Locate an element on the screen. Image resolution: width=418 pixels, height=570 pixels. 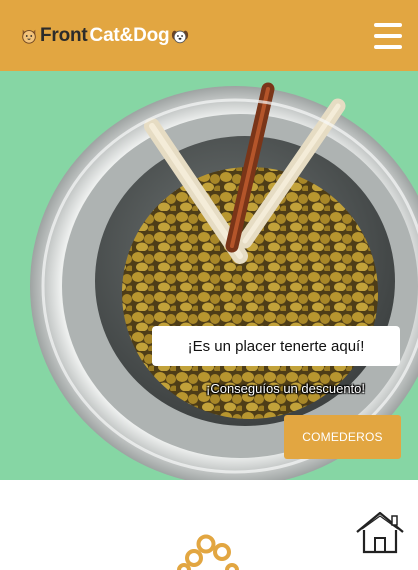
brand-logo: Front Cat&Dog is located at coordinates (104, 36).